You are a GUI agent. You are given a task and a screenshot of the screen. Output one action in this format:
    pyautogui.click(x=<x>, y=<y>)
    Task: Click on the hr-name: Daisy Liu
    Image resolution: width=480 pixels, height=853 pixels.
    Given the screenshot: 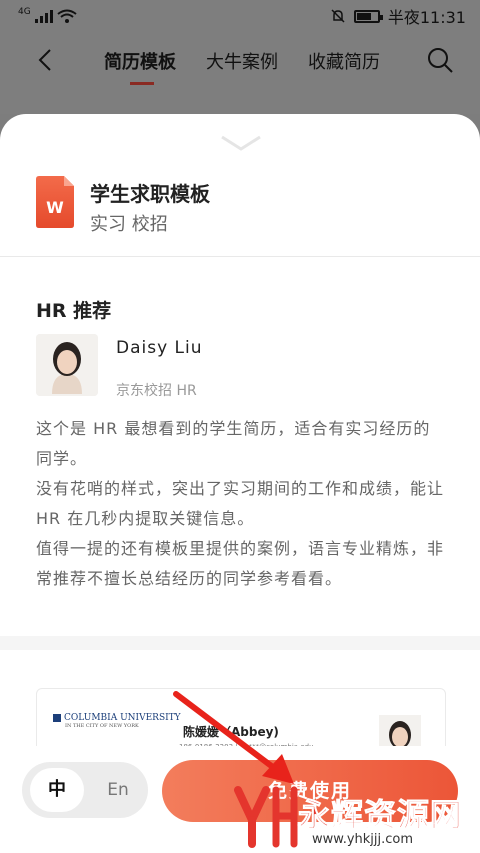 What is the action you would take?
    pyautogui.click(x=159, y=348)
    